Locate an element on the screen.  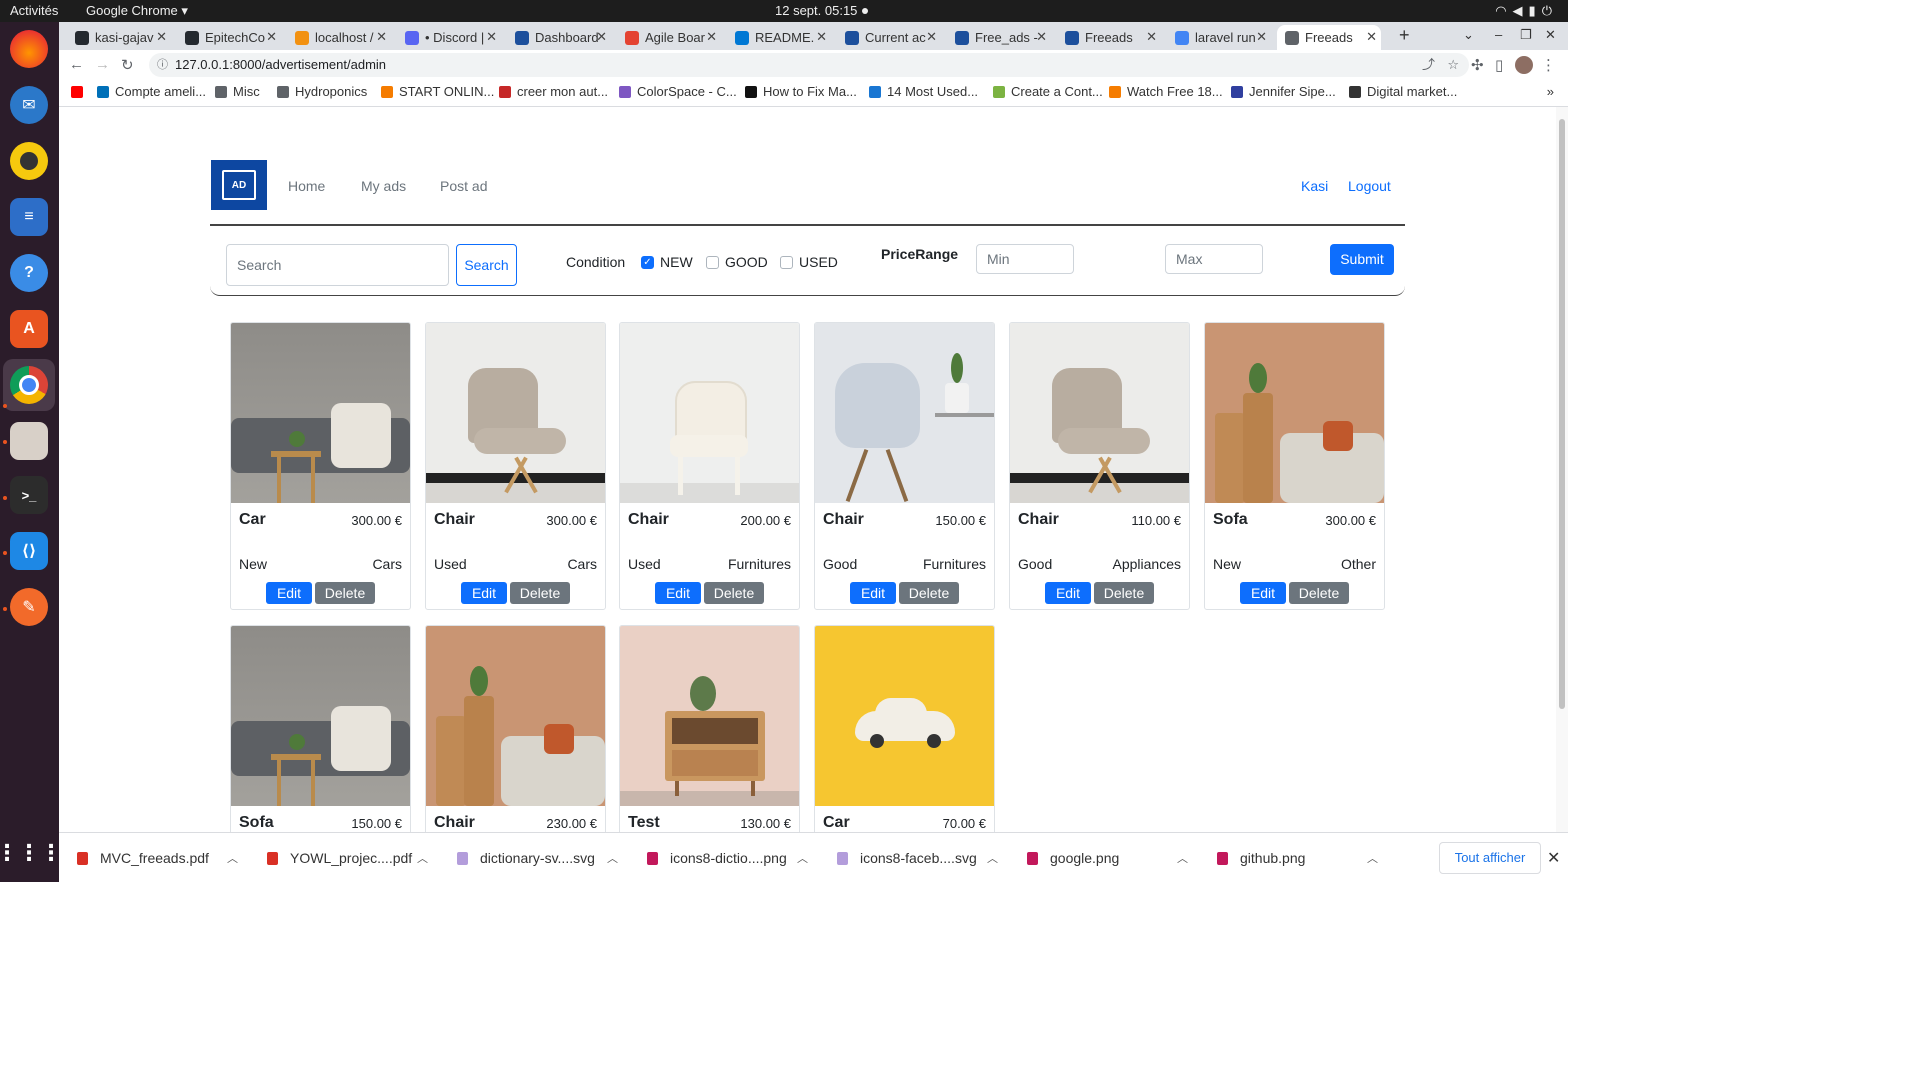
back-icon: ← is located at coordinates (76, 64).